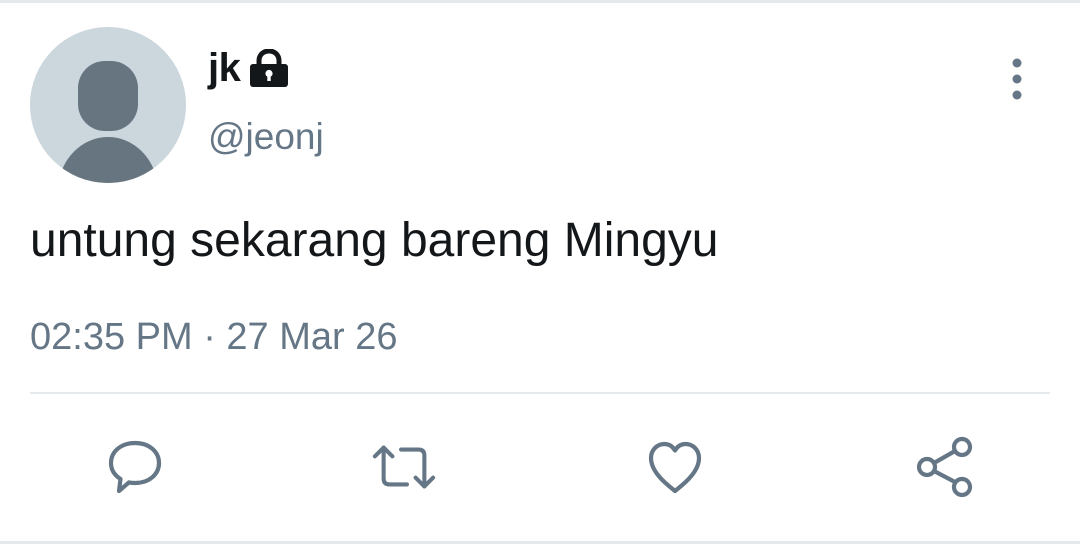 Image resolution: width=1080 pixels, height=544 pixels. What do you see at coordinates (269, 68) in the screenshot?
I see `lock-icon` at bounding box center [269, 68].